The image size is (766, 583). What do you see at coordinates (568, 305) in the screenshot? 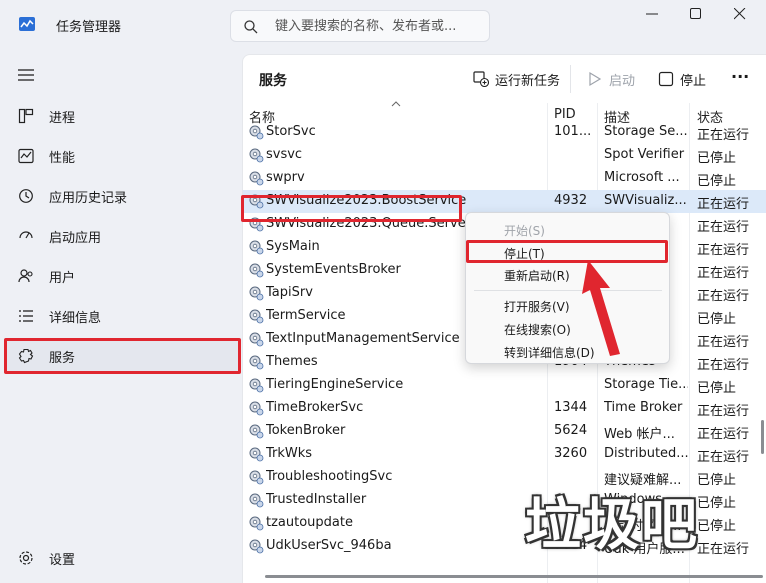
I see `menu-item-open-services: 打开服务(V)` at bounding box center [568, 305].